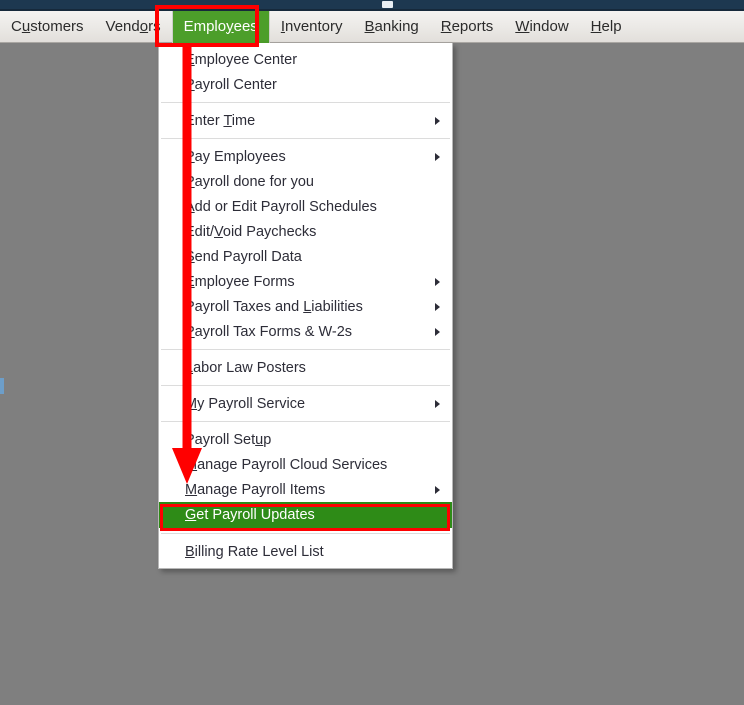 The width and height of the screenshot is (744, 705). I want to click on menu-item-pay-employees: Pay Employees, so click(305, 156).